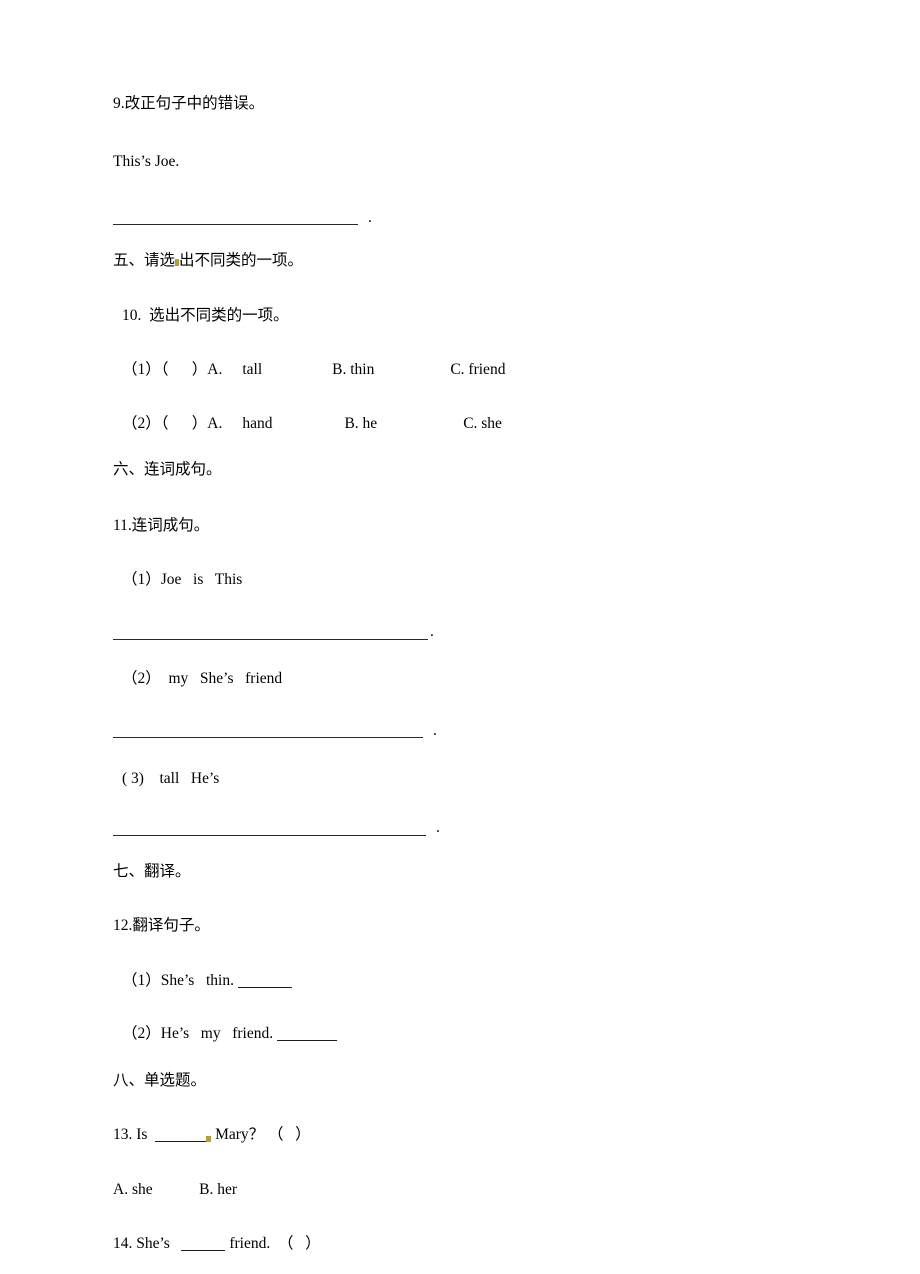 The height and width of the screenshot is (1274, 920). What do you see at coordinates (273, 1243) in the screenshot?
I see `question-14-stem-after: friend. （ ）` at bounding box center [273, 1243].